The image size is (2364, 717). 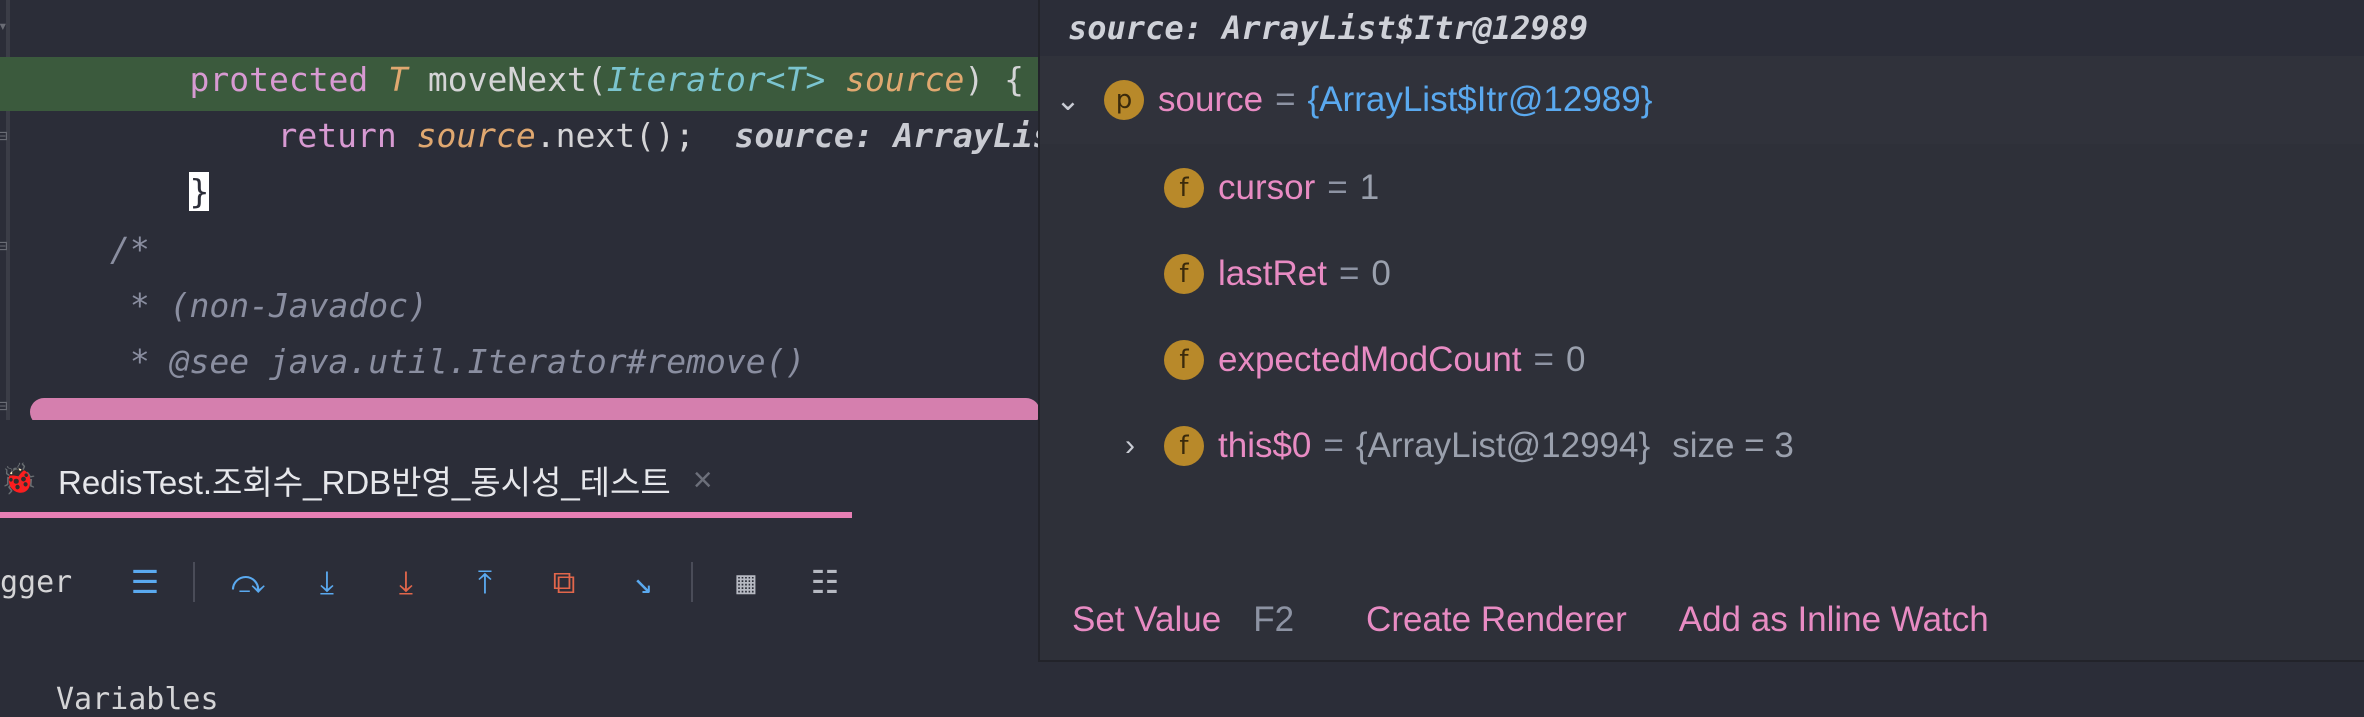 I want to click on evaluate-icon: ▦, so click(x=746, y=582).